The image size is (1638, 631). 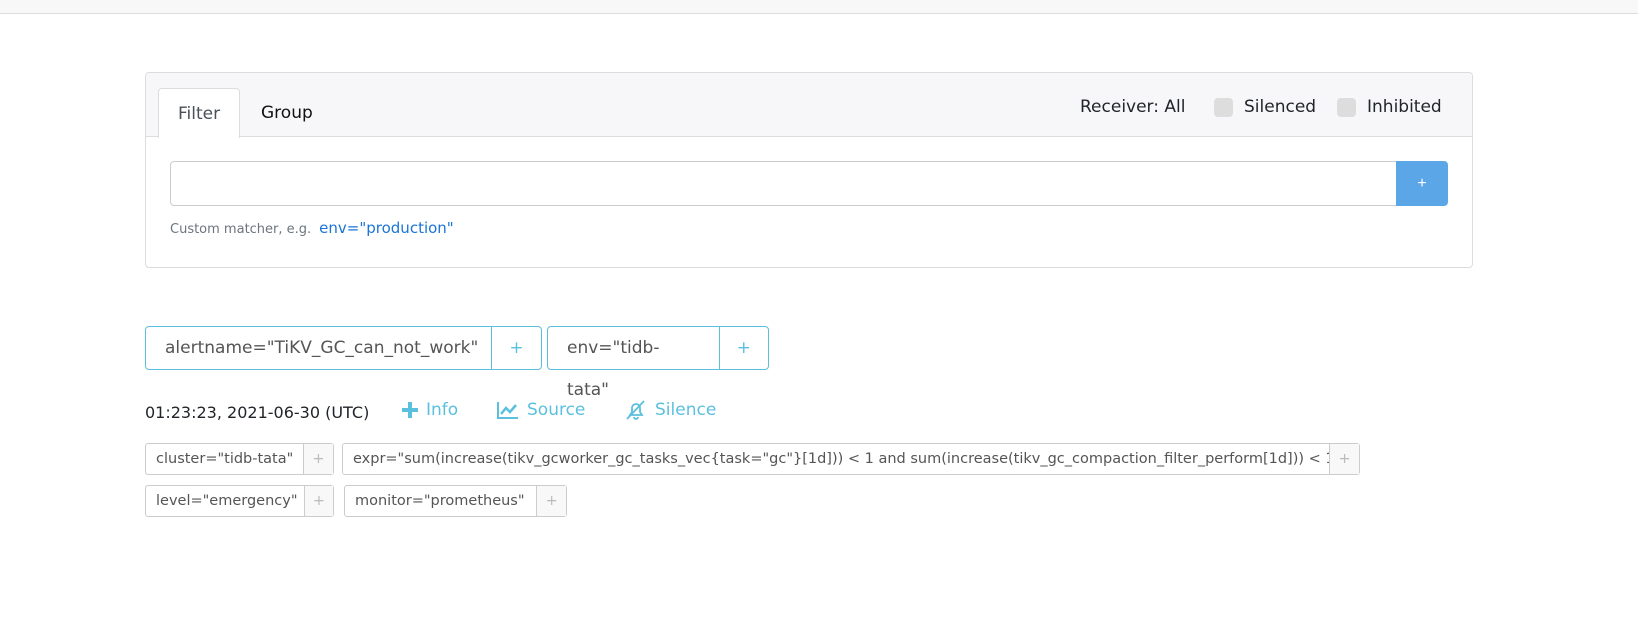 I want to click on label-monitor: monitor="prometheus" +, so click(x=455, y=501).